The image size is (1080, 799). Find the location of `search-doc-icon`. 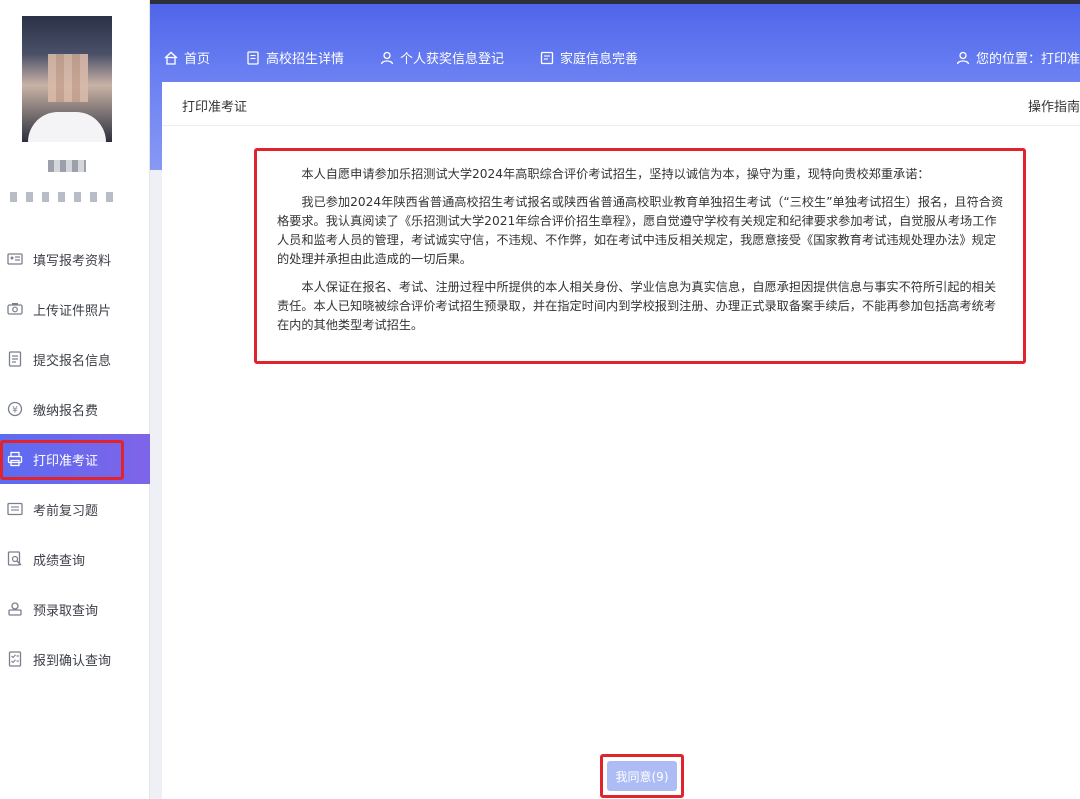

search-doc-icon is located at coordinates (15, 559).